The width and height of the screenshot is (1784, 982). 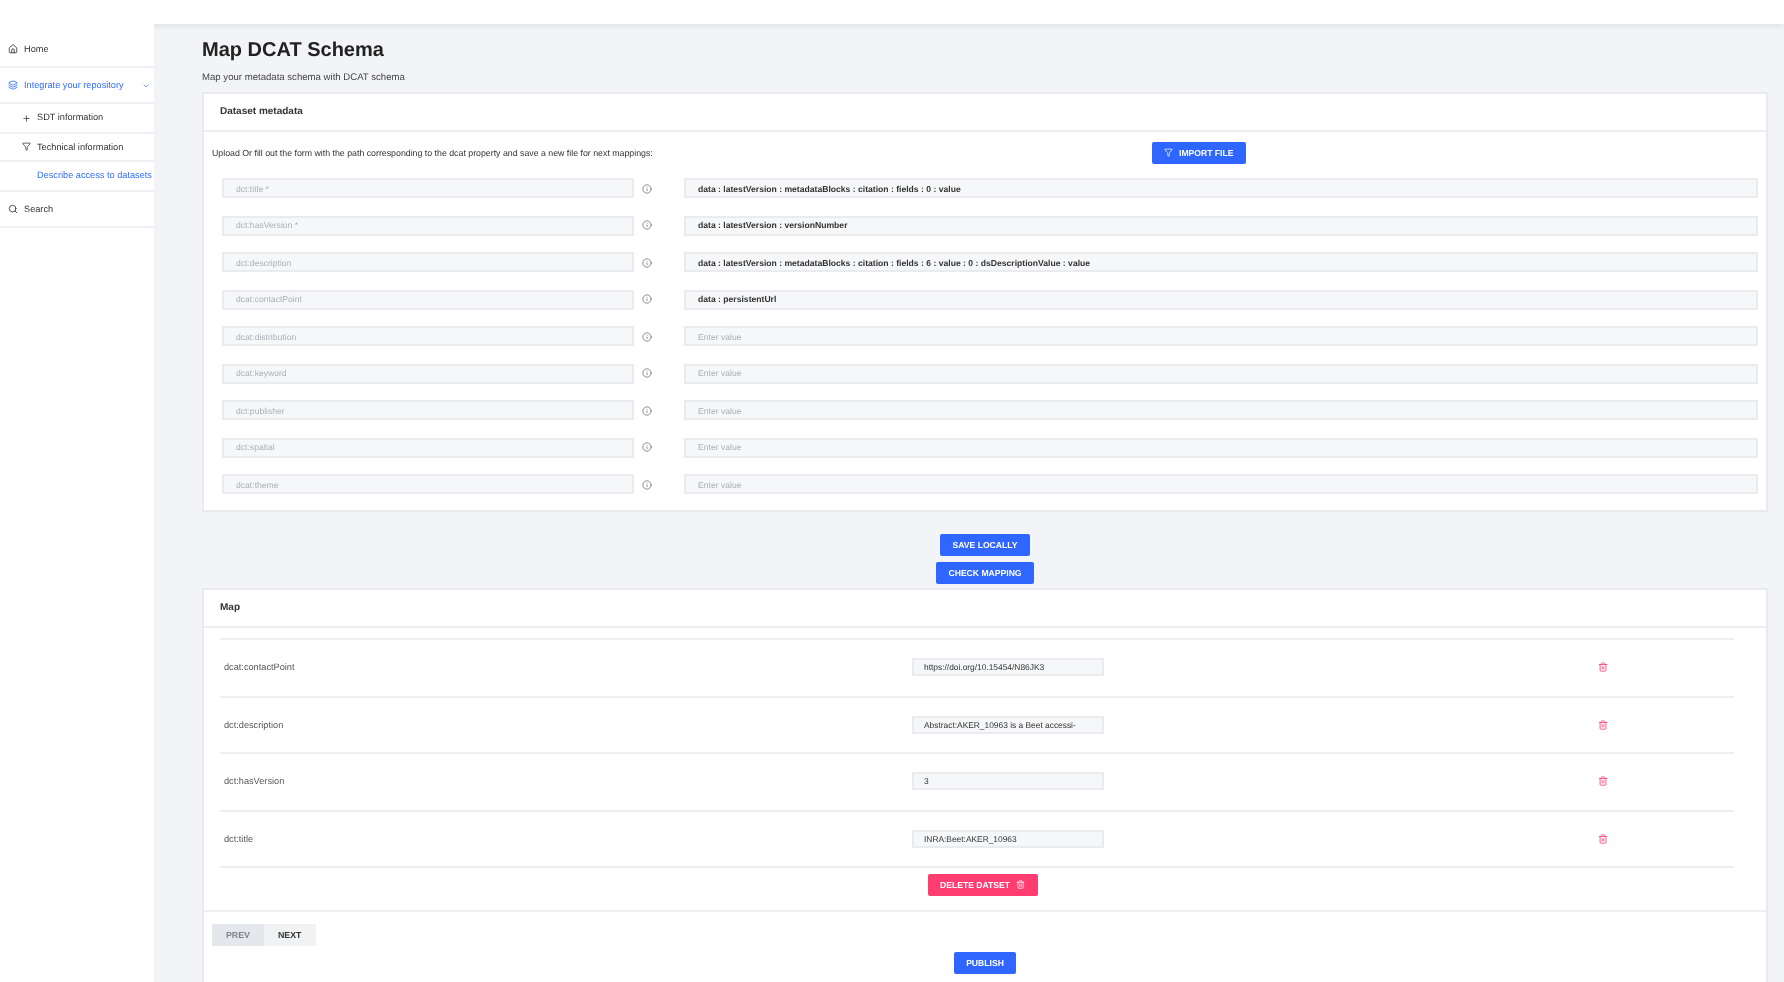 What do you see at coordinates (1168, 153) in the screenshot?
I see `filter-icon` at bounding box center [1168, 153].